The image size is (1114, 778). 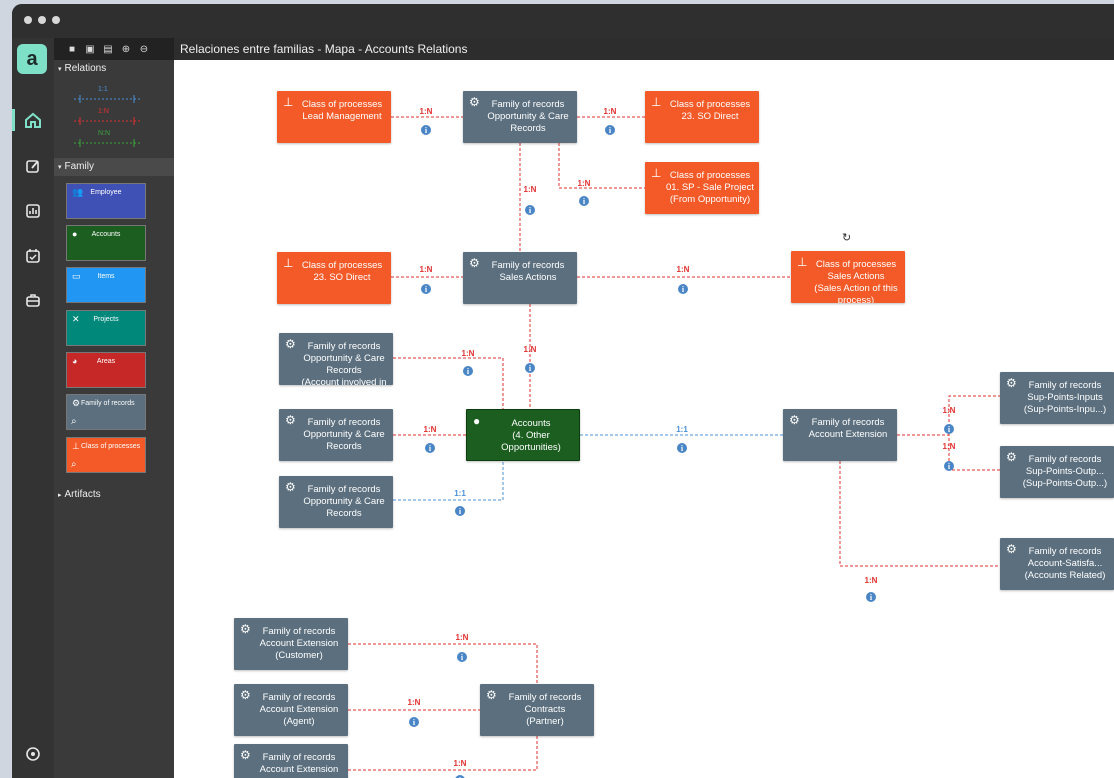 I want to click on relations-section-header: ▾ Relations, so click(x=114, y=69).